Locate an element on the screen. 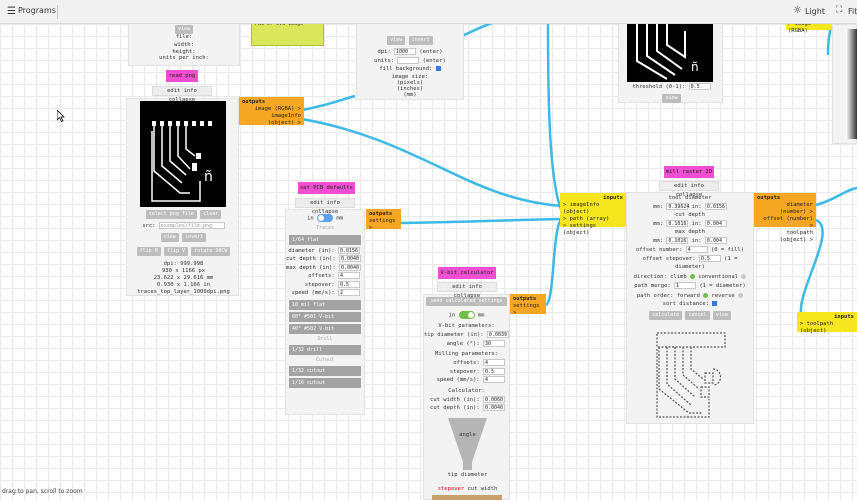 The width and height of the screenshot is (857, 500). cut-depth-input: 0.0040 is located at coordinates (349, 259).